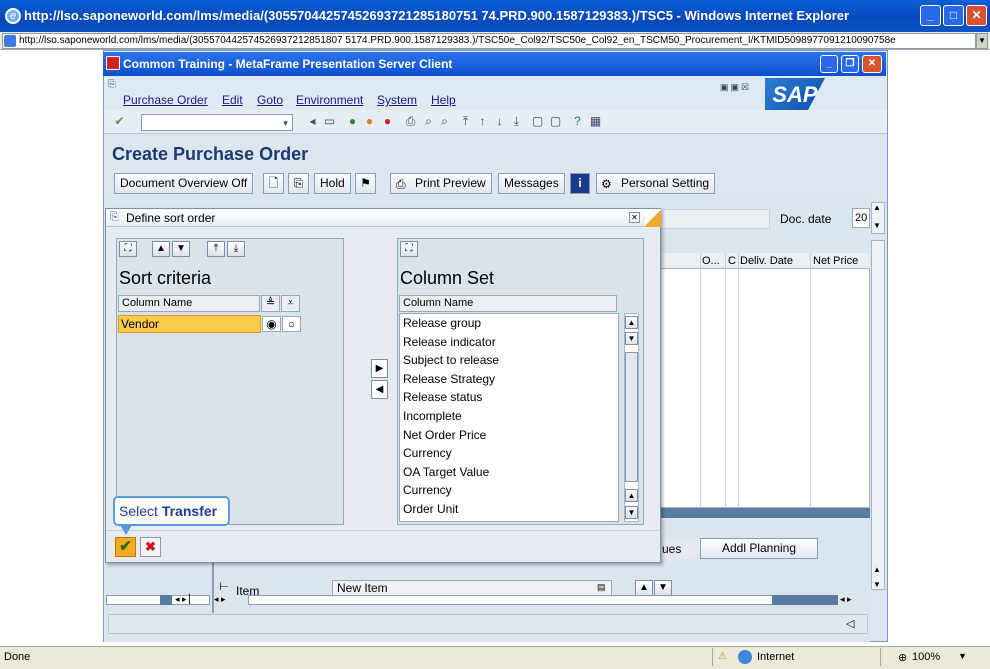 Image resolution: width=990 pixels, height=669 pixels. Describe the element at coordinates (444, 121) in the screenshot. I see `find-next-icon: ⌕` at that location.